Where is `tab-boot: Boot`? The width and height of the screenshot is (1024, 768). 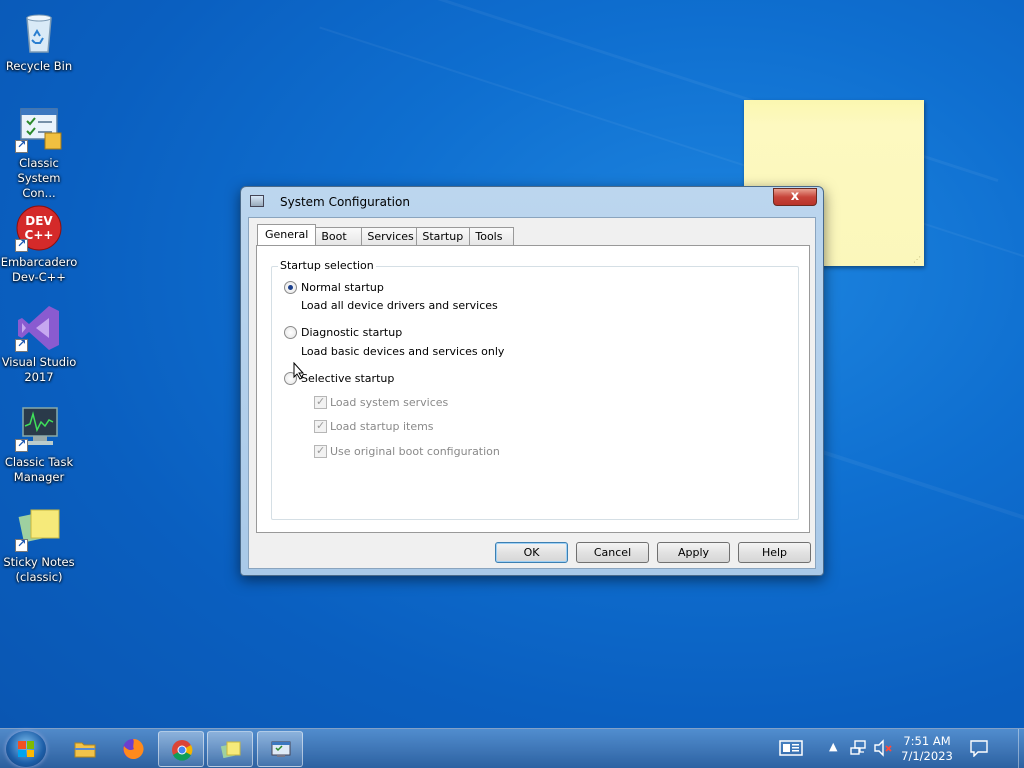
tab-boot: Boot is located at coordinates (339, 236).